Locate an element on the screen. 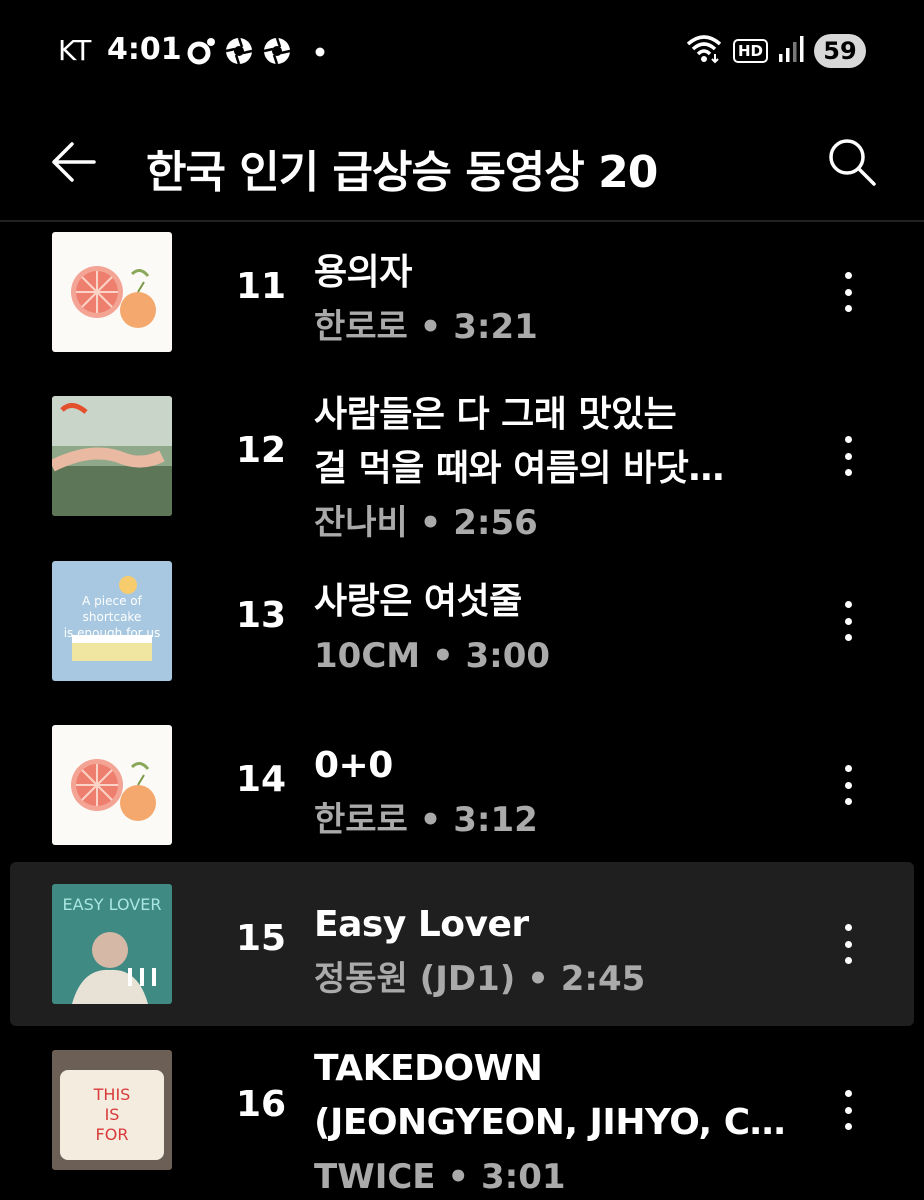 Image resolution: width=924 pixels, height=1200 pixels. album-art-text: THIS is located at coordinates (112, 1094).